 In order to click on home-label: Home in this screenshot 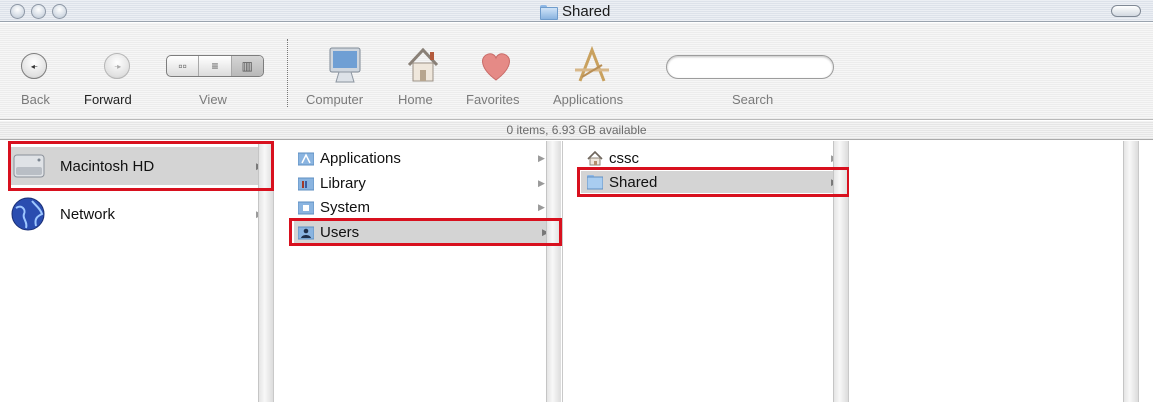, I will do `click(415, 99)`.